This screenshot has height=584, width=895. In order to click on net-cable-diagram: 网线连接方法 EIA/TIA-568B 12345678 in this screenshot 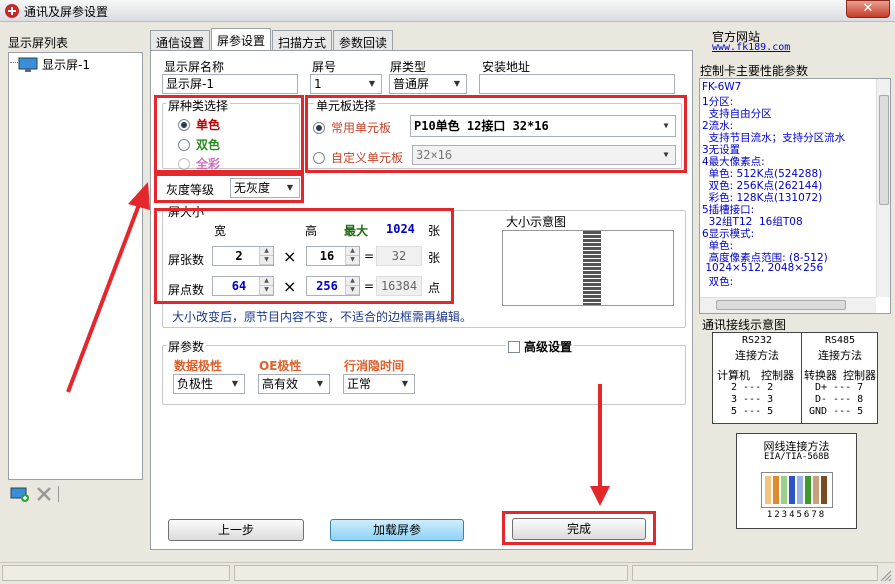, I will do `click(796, 481)`.